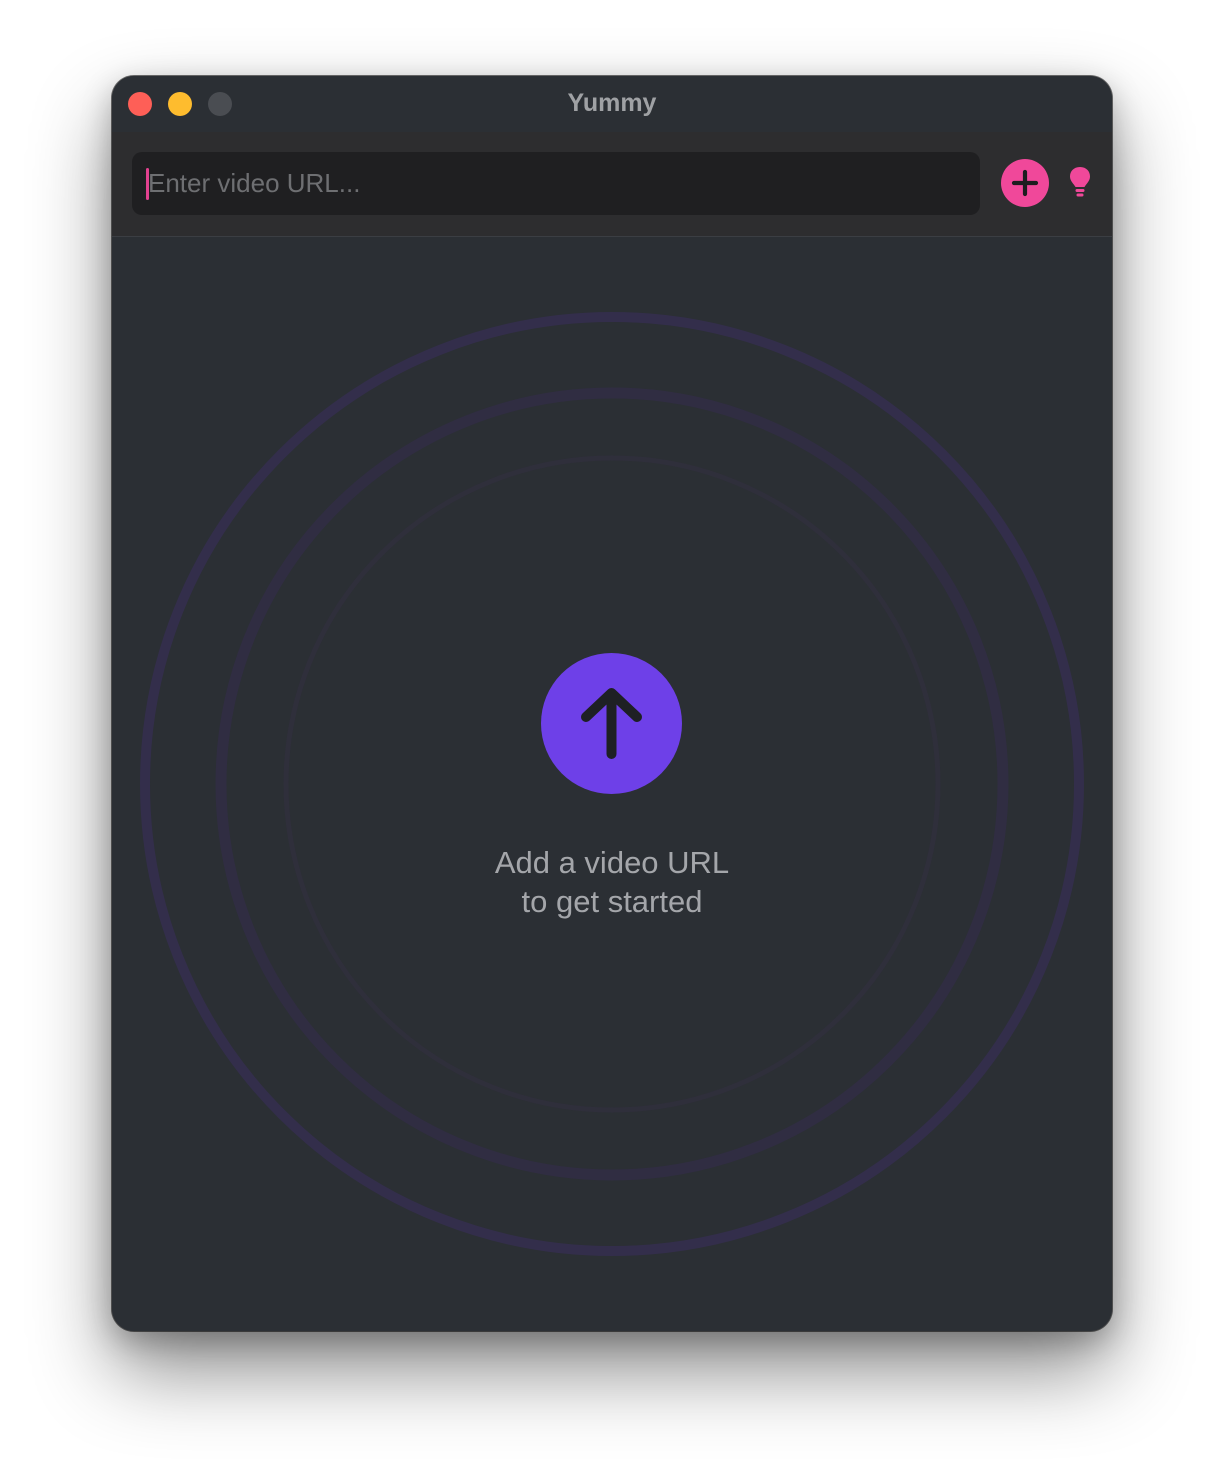  I want to click on plus-icon, so click(1025, 183).